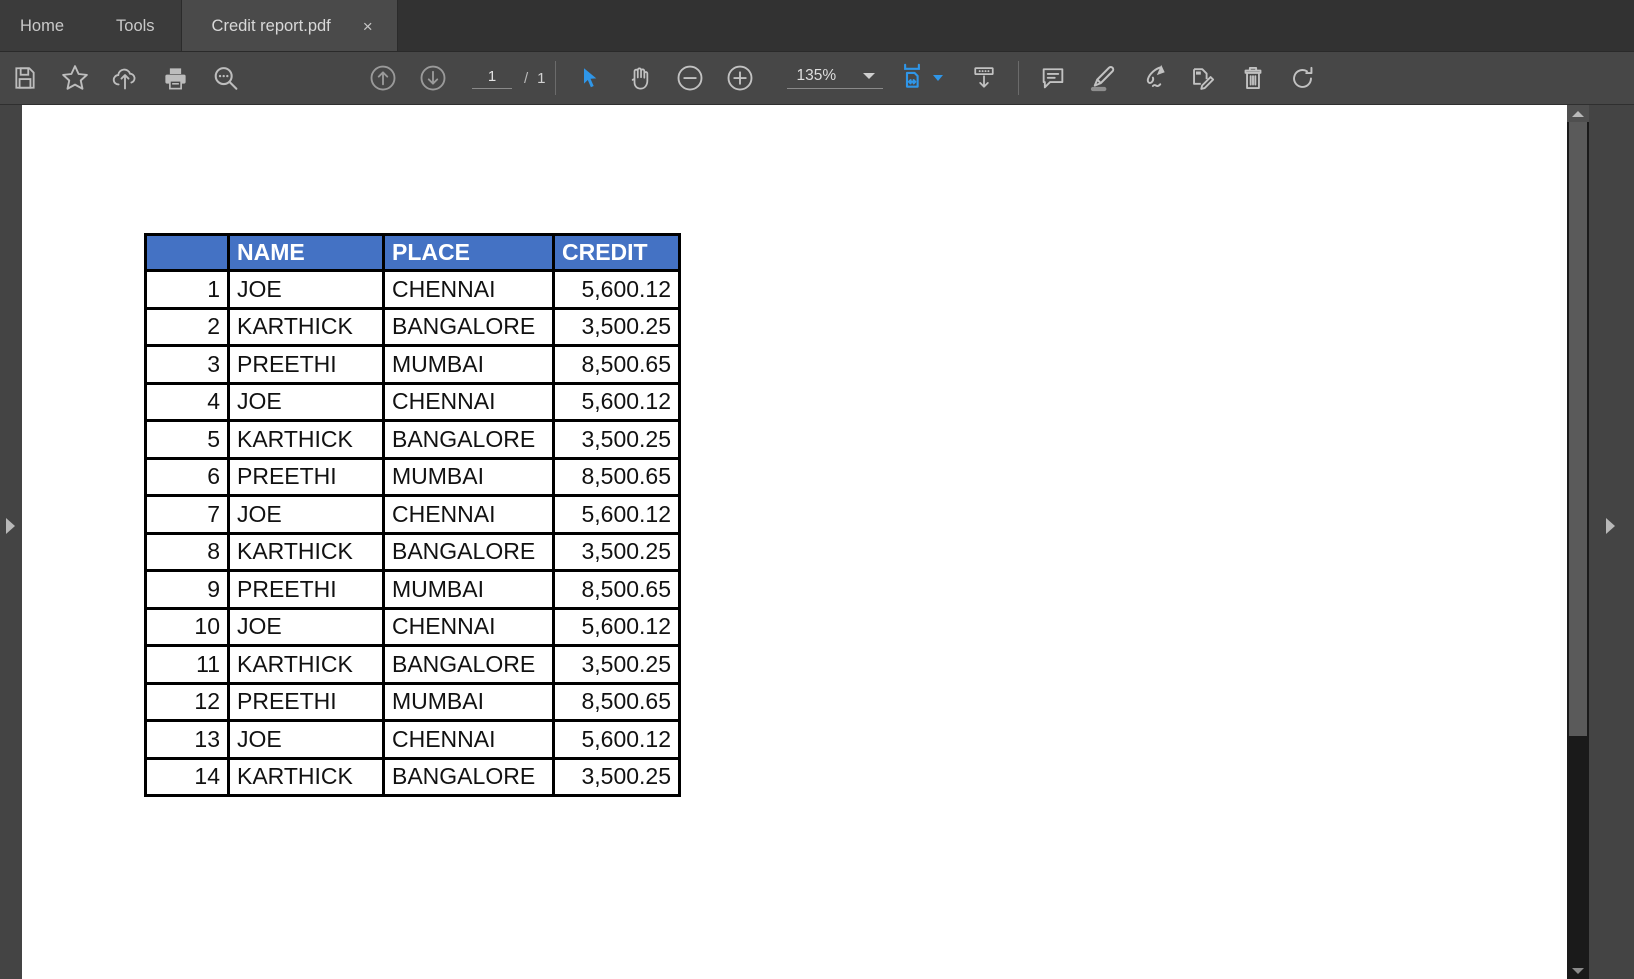 The image size is (1634, 979). I want to click on arrow-down-circle-icon, so click(433, 78).